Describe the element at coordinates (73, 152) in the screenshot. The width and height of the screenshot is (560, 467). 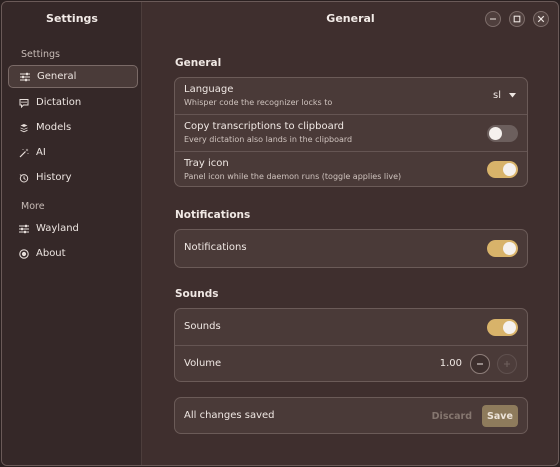
I see `sidebar-item-ai: AI` at that location.